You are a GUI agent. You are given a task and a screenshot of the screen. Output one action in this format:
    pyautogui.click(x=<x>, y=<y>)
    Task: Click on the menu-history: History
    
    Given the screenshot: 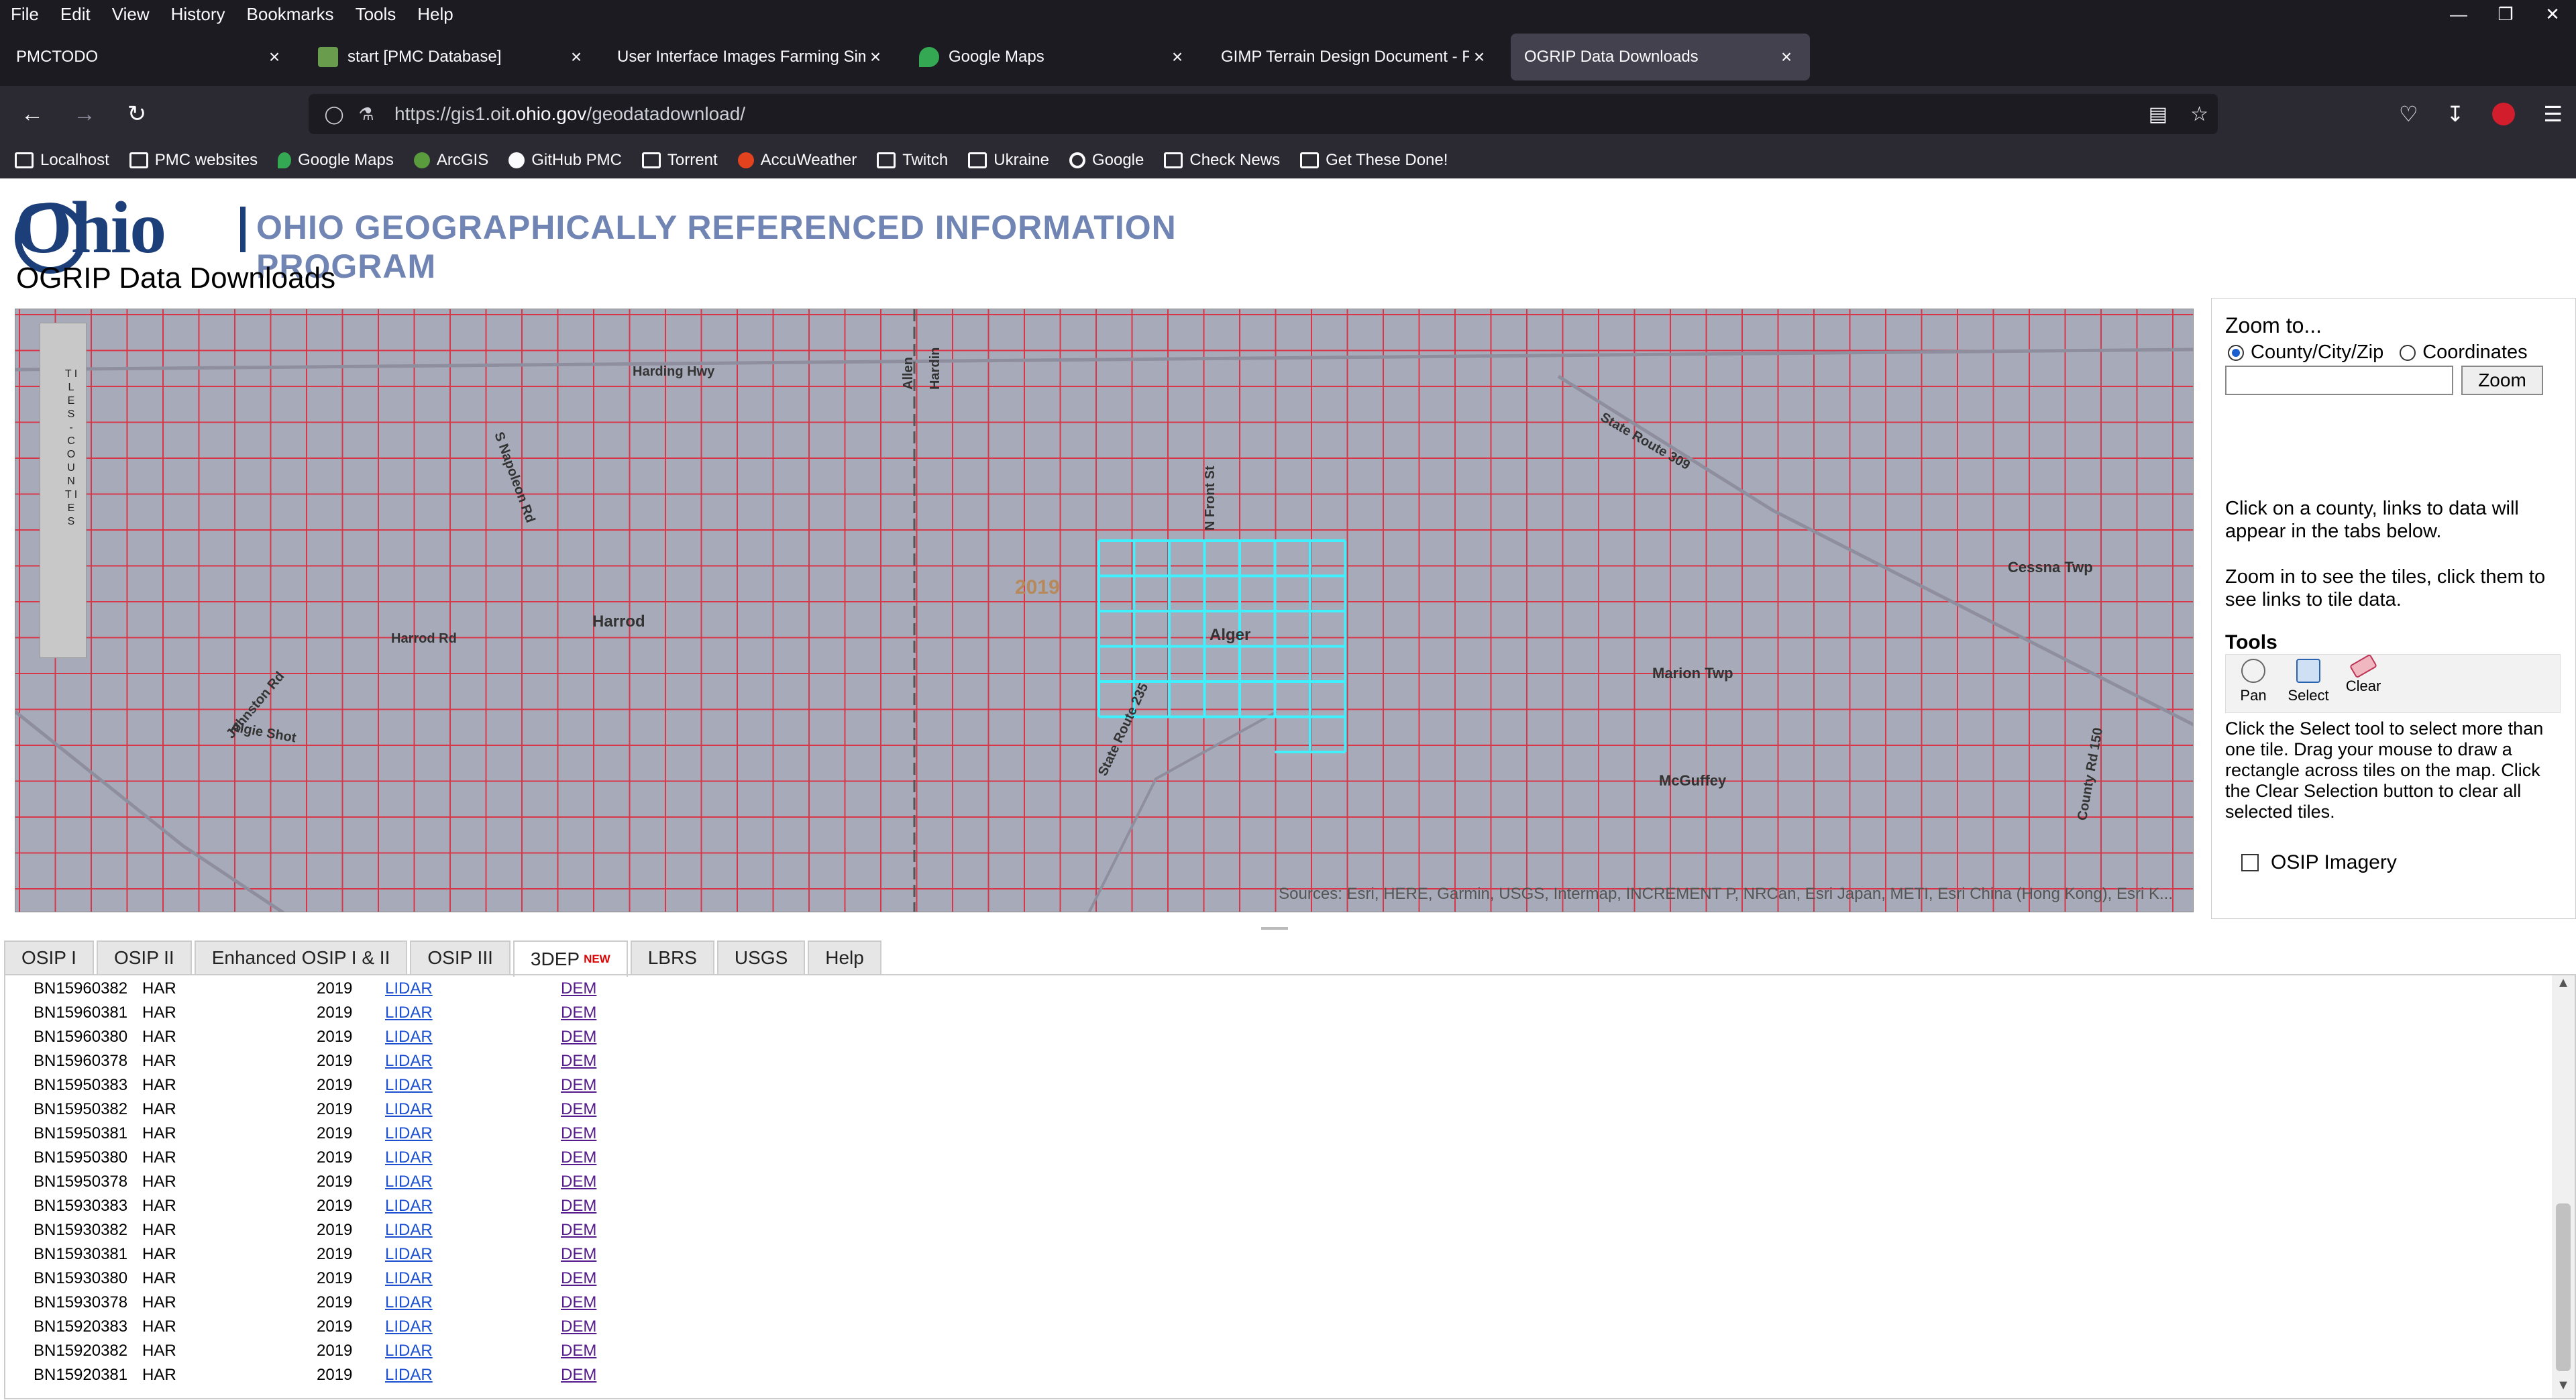 What is the action you would take?
    pyautogui.click(x=198, y=14)
    